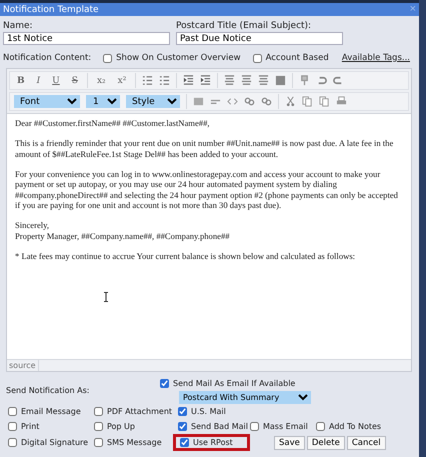 The width and height of the screenshot is (426, 457). Describe the element at coordinates (47, 101) in the screenshot. I see `toolbar-dropdown: Font` at that location.